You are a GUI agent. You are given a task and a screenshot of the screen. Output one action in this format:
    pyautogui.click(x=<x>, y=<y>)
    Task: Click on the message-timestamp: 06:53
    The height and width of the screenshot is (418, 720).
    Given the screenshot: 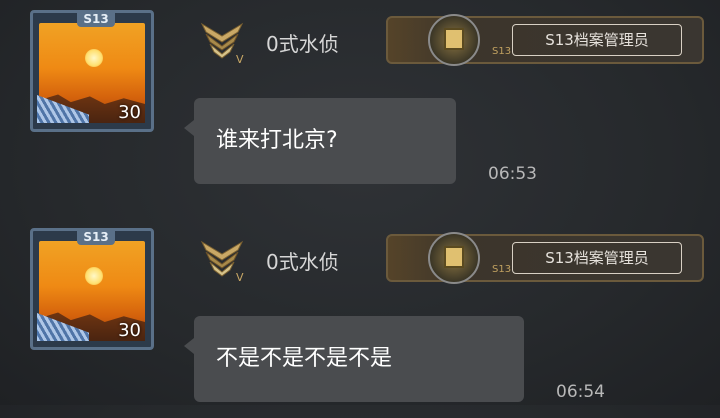 What is the action you would take?
    pyautogui.click(x=512, y=174)
    